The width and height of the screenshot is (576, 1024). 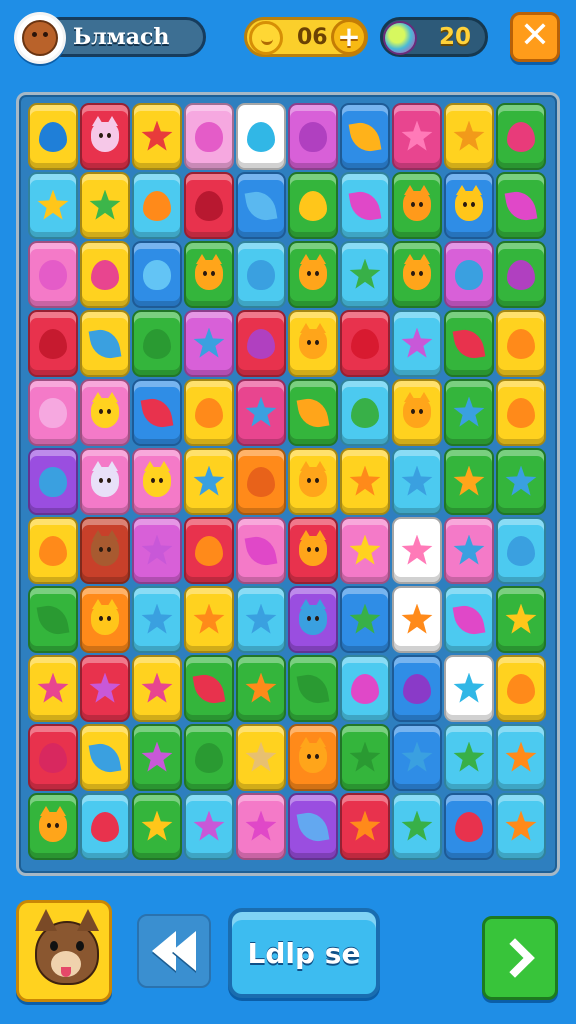 I want to click on player-avatar, so click(x=40, y=38).